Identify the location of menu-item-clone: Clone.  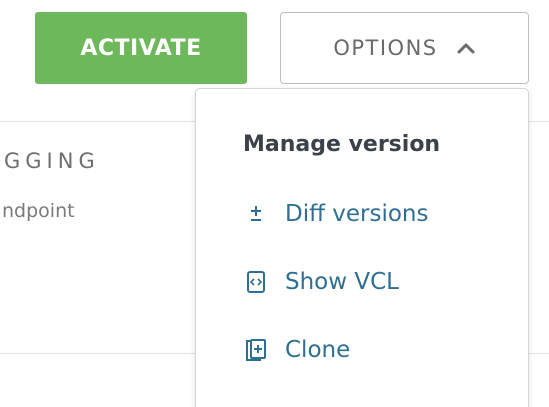
(296, 350).